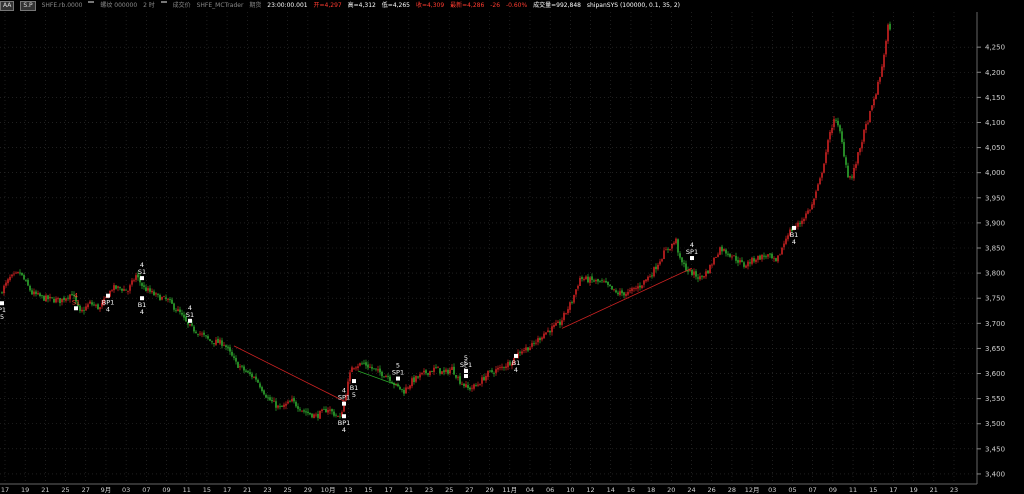 The height and width of the screenshot is (494, 1024). What do you see at coordinates (995, 299) in the screenshot?
I see `y-tick-label: 3,750` at bounding box center [995, 299].